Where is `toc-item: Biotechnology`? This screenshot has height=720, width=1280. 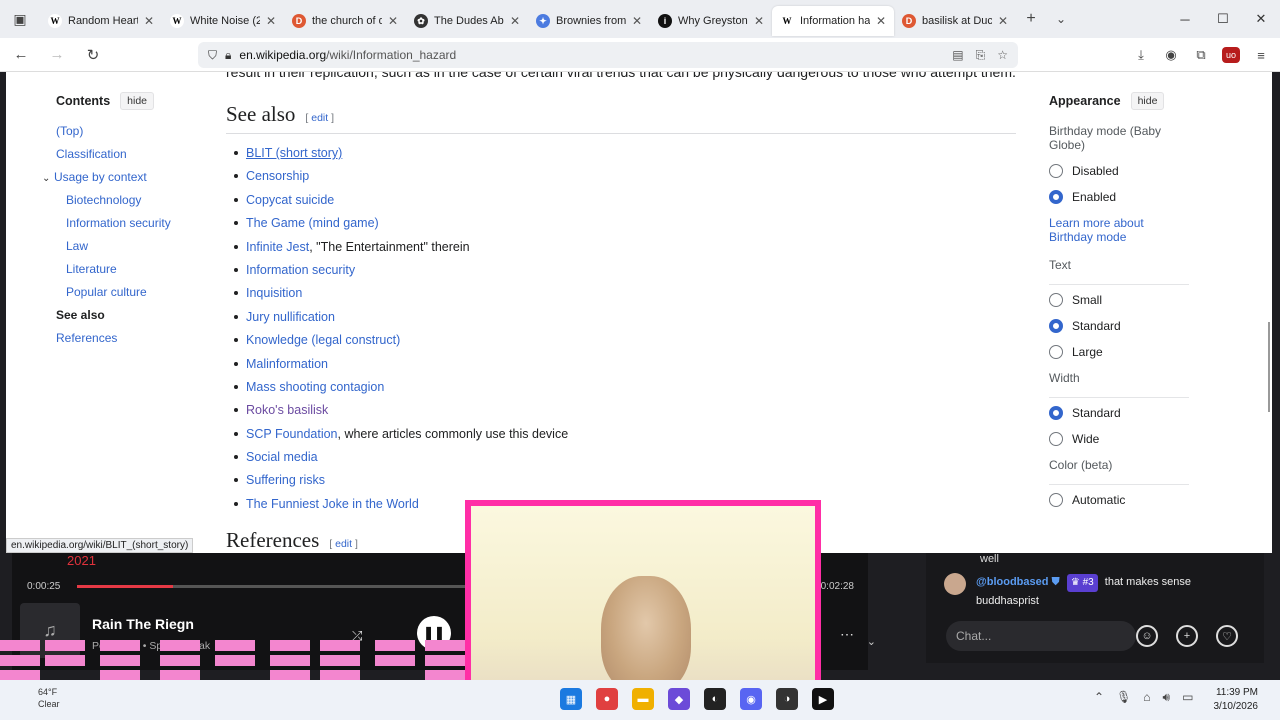 toc-item: Biotechnology is located at coordinates (136, 200).